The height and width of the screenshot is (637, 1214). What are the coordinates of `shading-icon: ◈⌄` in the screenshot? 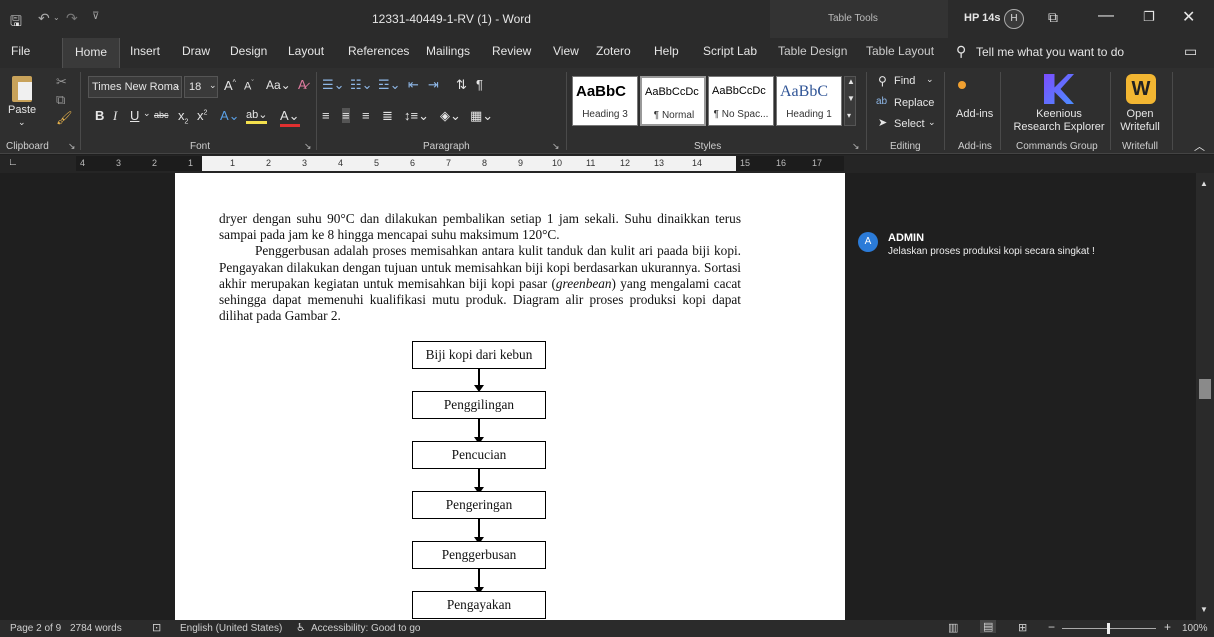 It's located at (450, 116).